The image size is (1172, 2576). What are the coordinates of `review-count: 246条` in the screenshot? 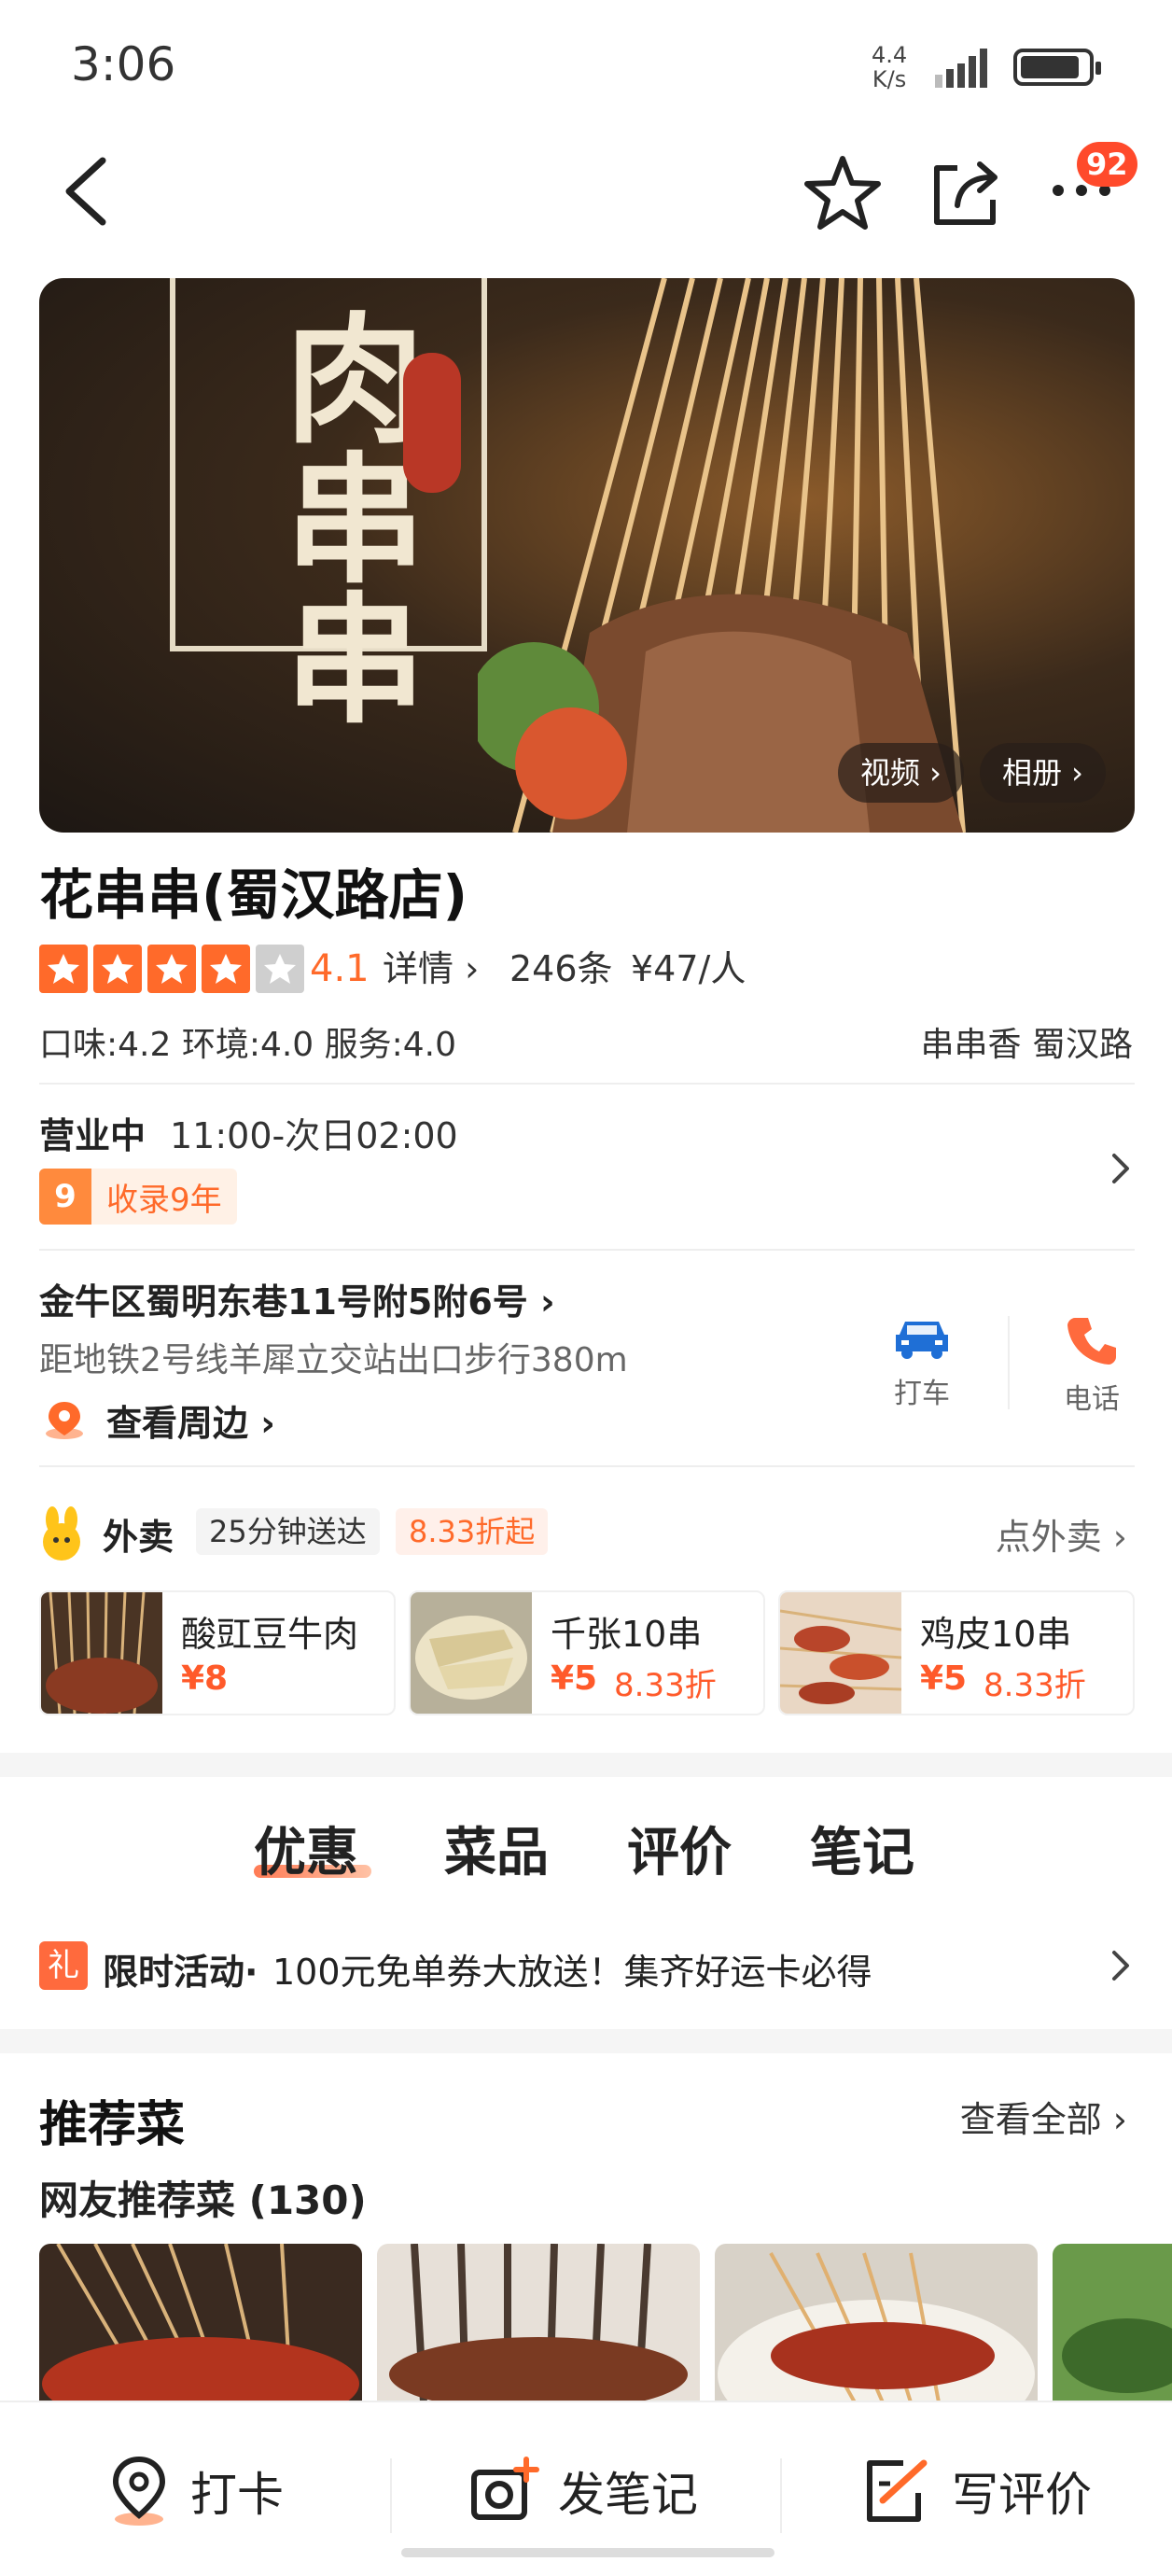 It's located at (561, 969).